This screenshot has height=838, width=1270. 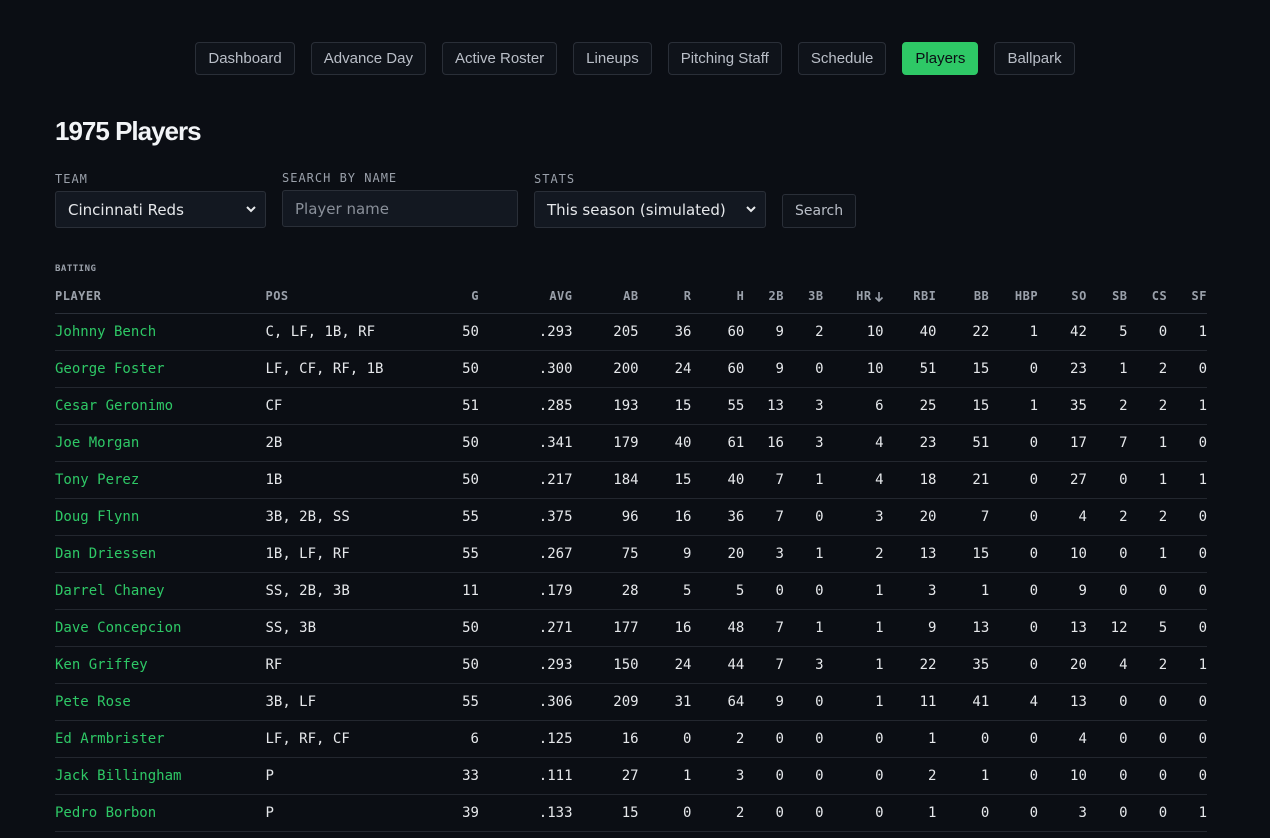 What do you see at coordinates (718, 517) in the screenshot?
I see `cell-h: 36` at bounding box center [718, 517].